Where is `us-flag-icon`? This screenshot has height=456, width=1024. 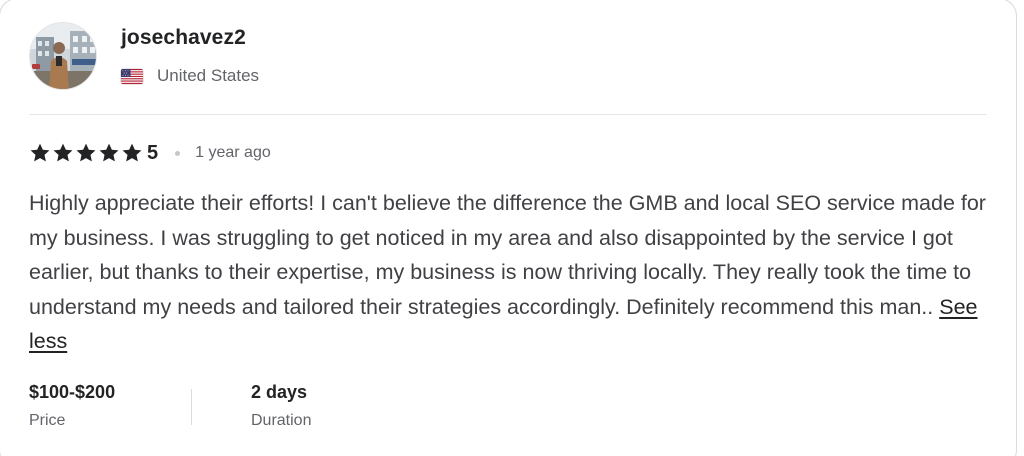 us-flag-icon is located at coordinates (132, 76).